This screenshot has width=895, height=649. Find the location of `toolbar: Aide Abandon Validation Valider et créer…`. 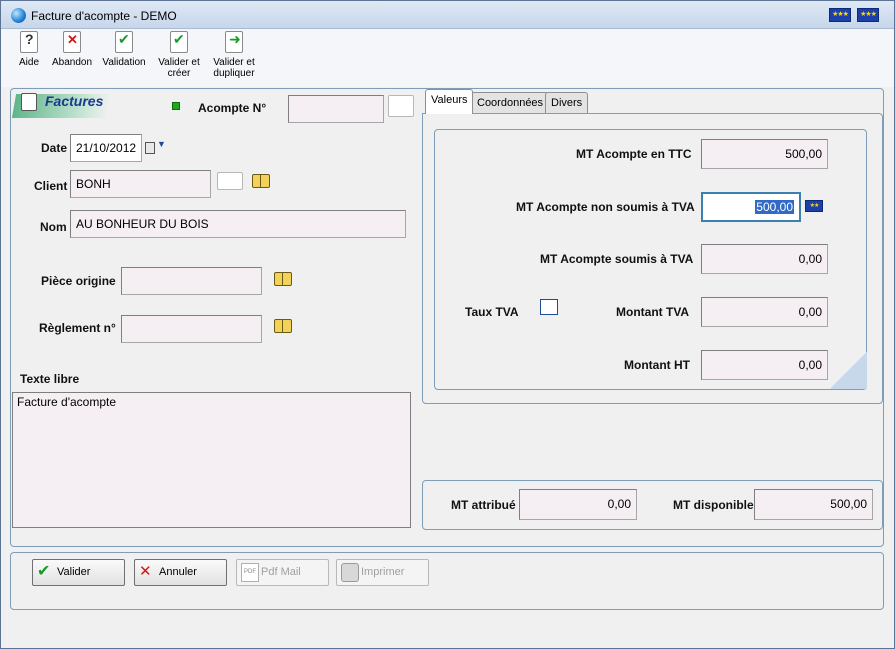

toolbar: Aide Abandon Validation Valider et créer… is located at coordinates (447, 58).